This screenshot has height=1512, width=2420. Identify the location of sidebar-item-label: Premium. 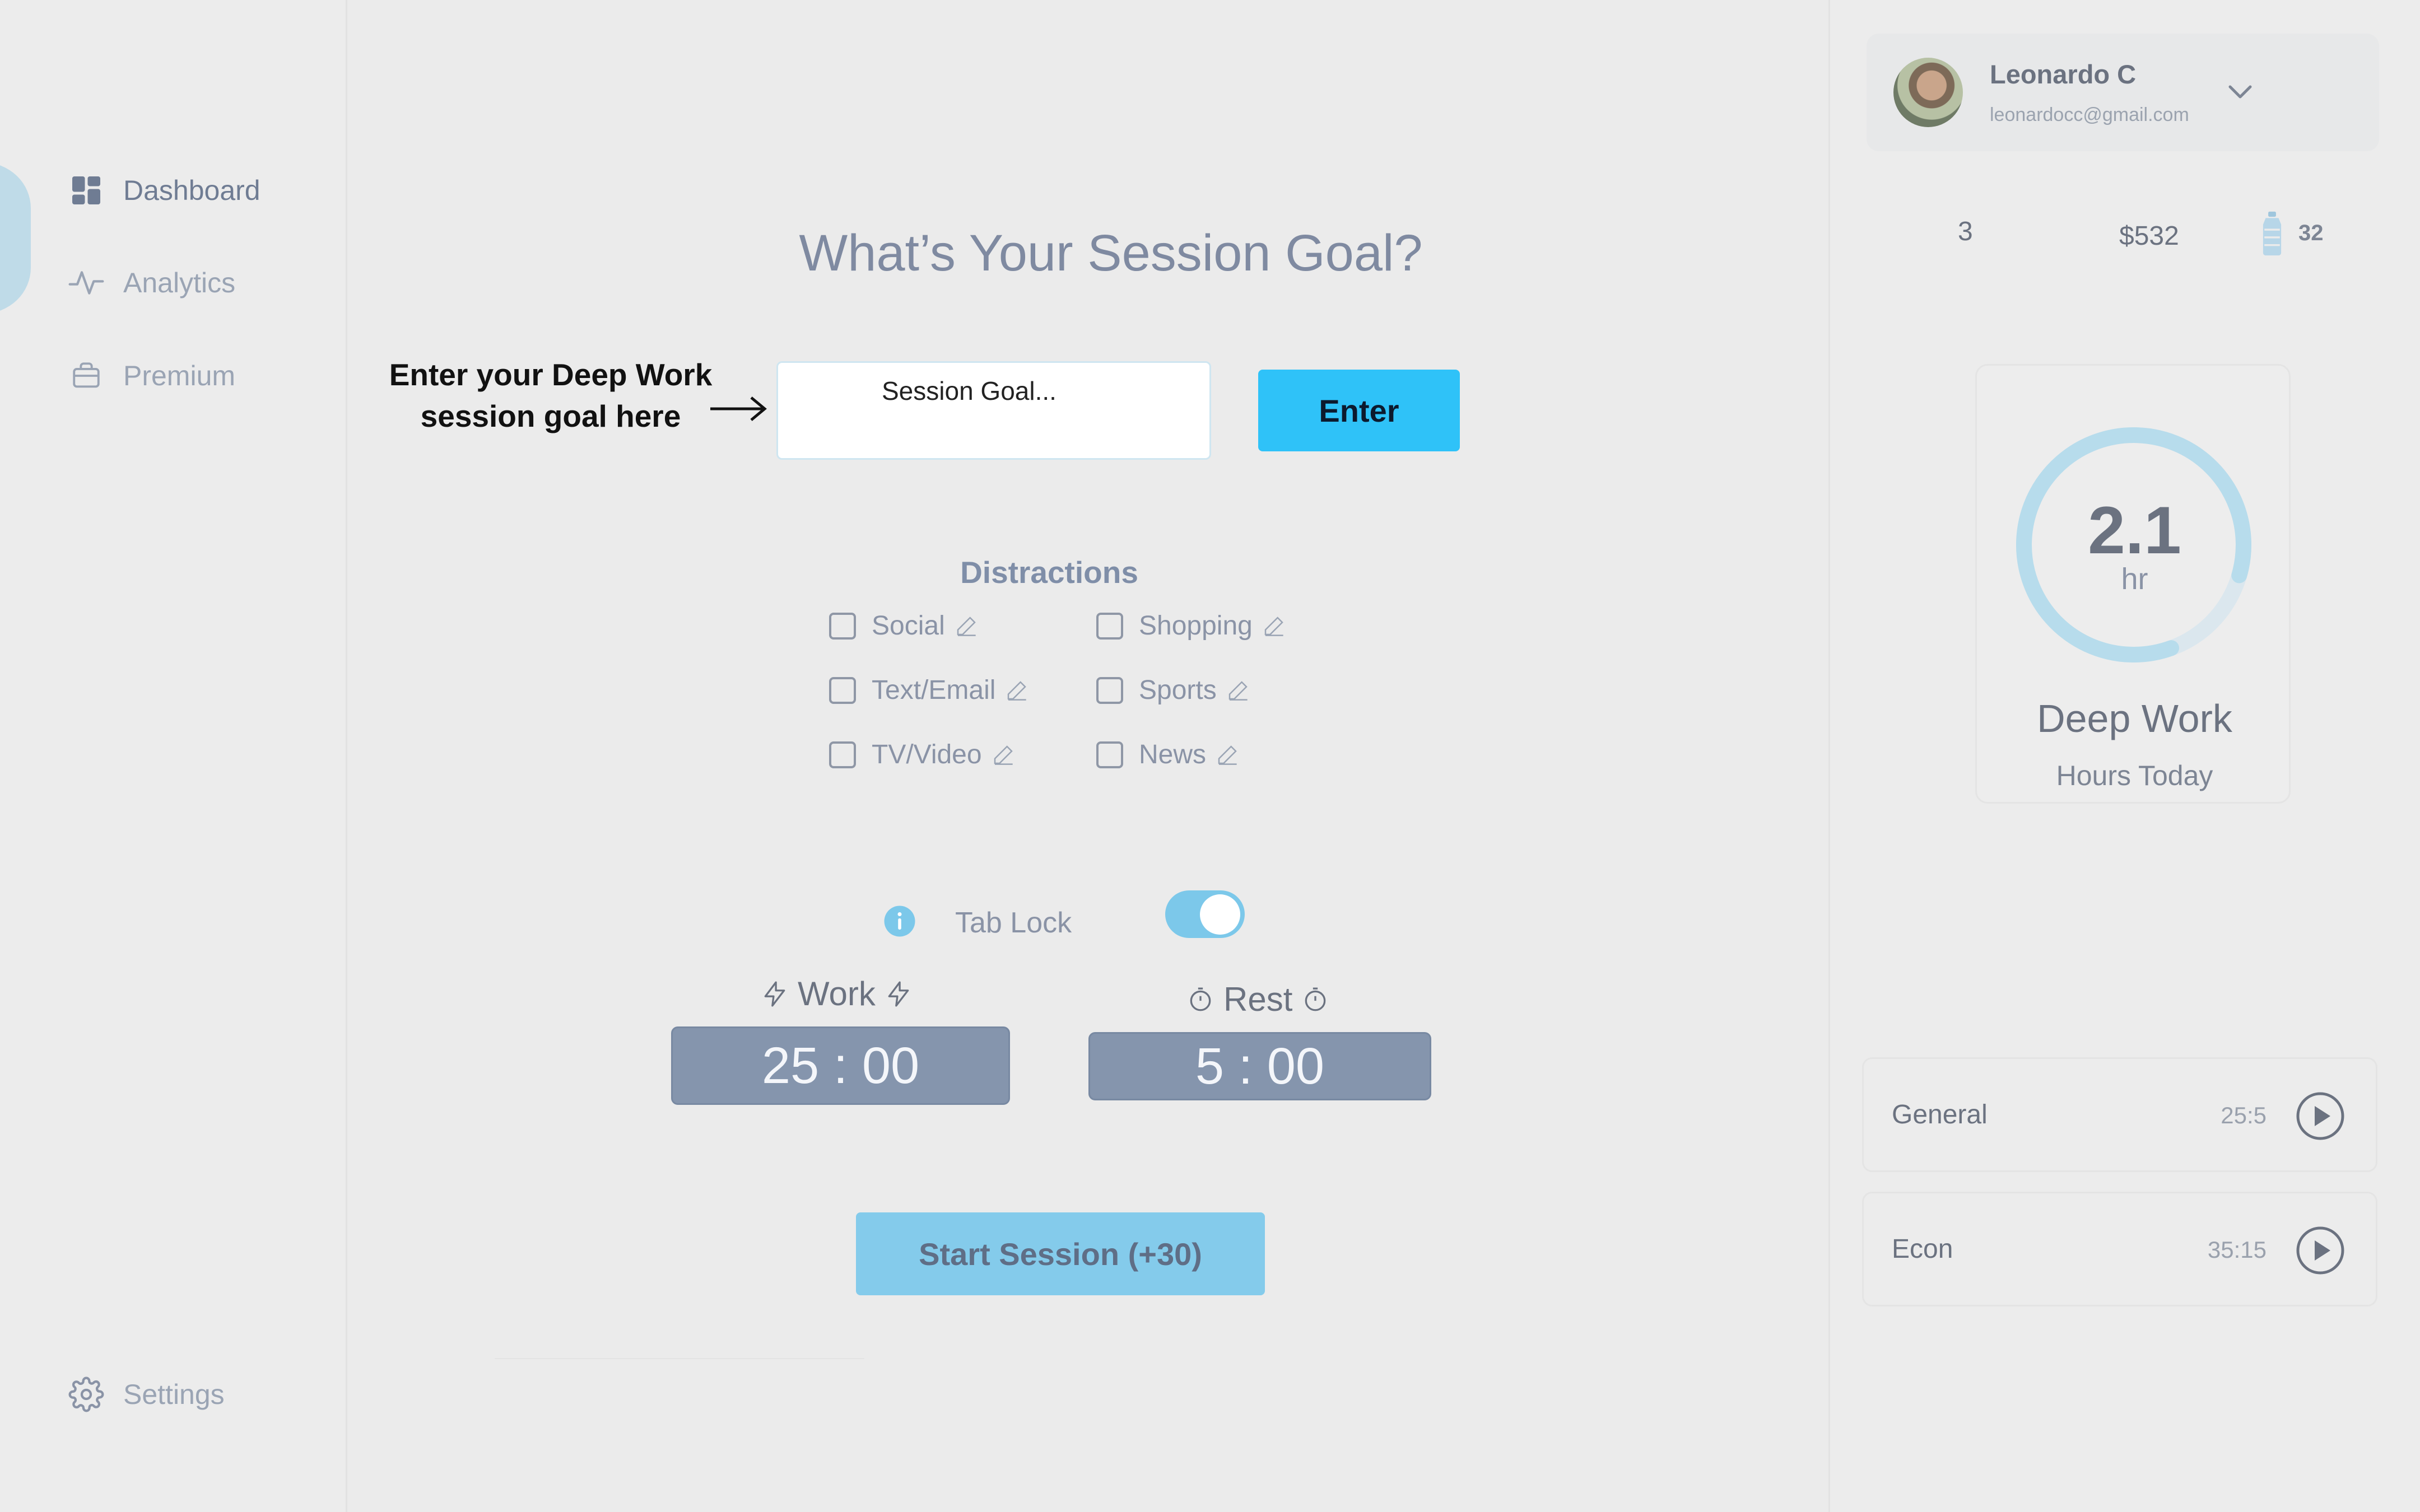
(180, 376).